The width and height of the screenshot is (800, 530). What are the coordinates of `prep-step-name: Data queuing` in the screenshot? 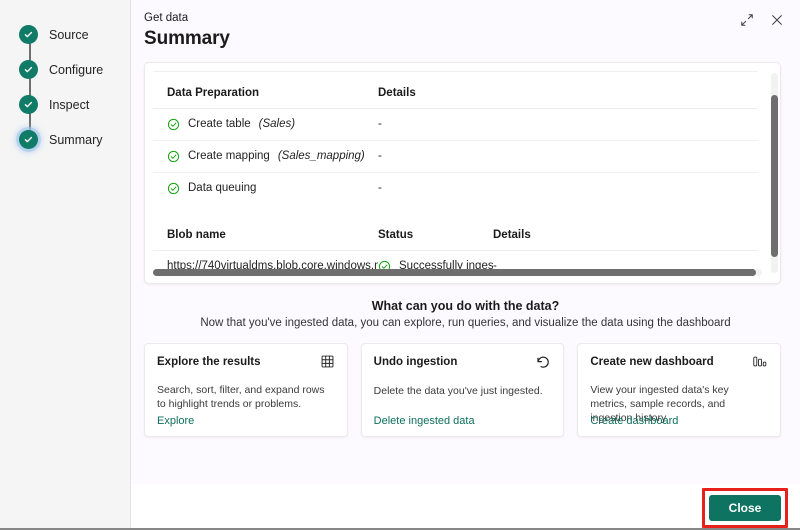 It's located at (222, 188).